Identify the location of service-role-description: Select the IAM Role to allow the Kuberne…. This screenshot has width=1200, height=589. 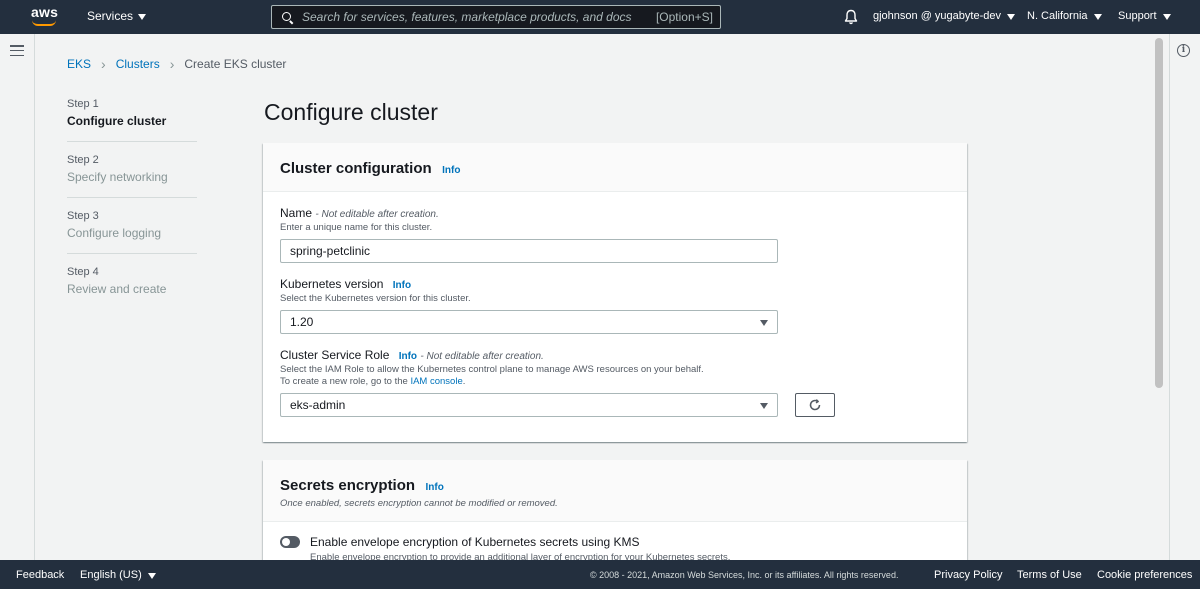
(492, 369).